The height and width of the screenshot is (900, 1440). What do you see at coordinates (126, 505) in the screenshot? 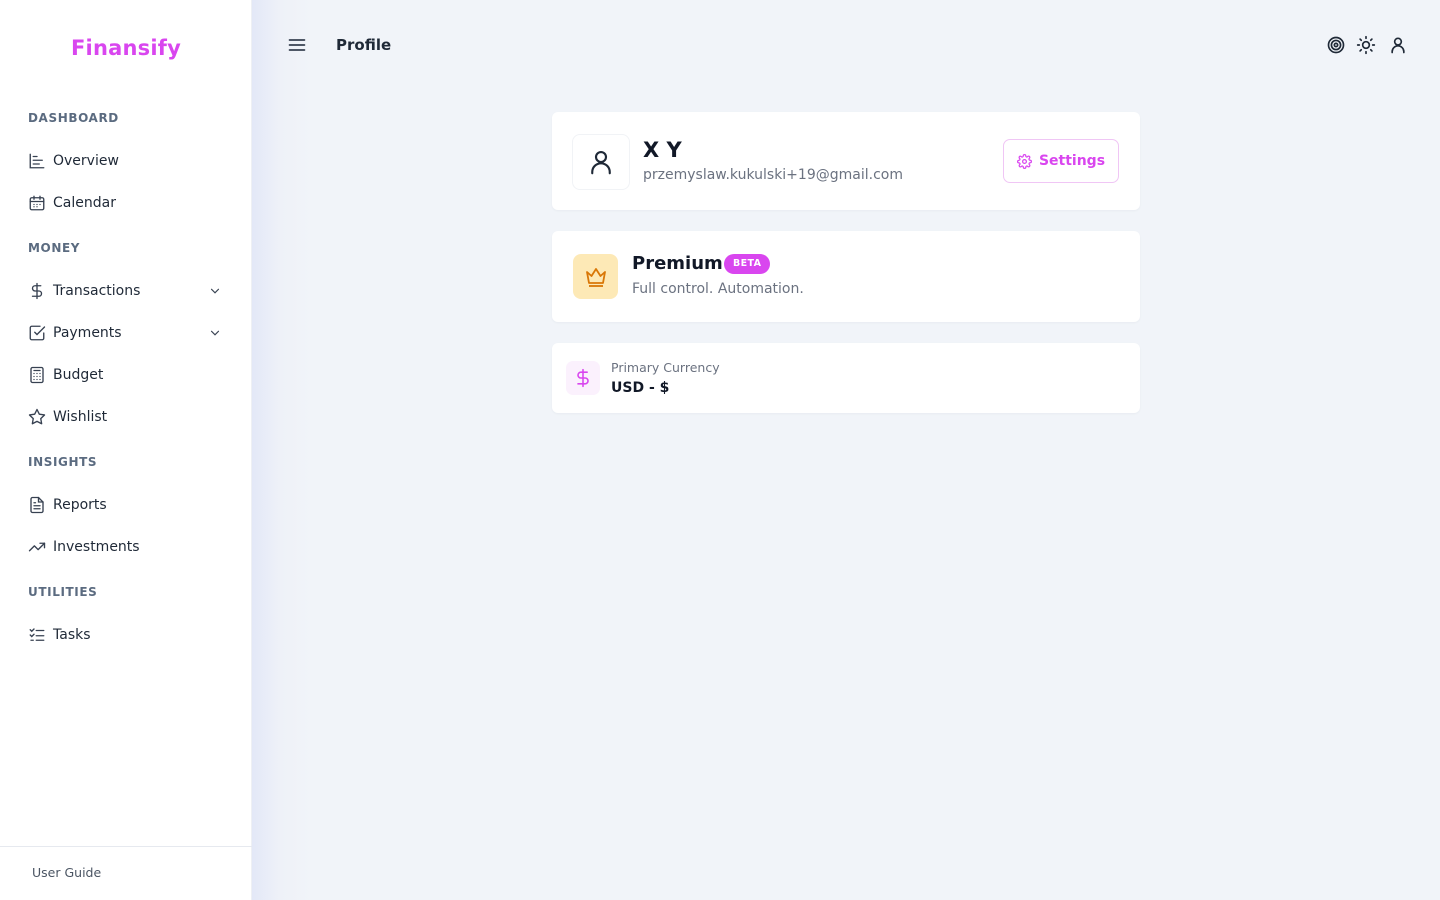
I see `sidebar-item-reports: Reports` at bounding box center [126, 505].